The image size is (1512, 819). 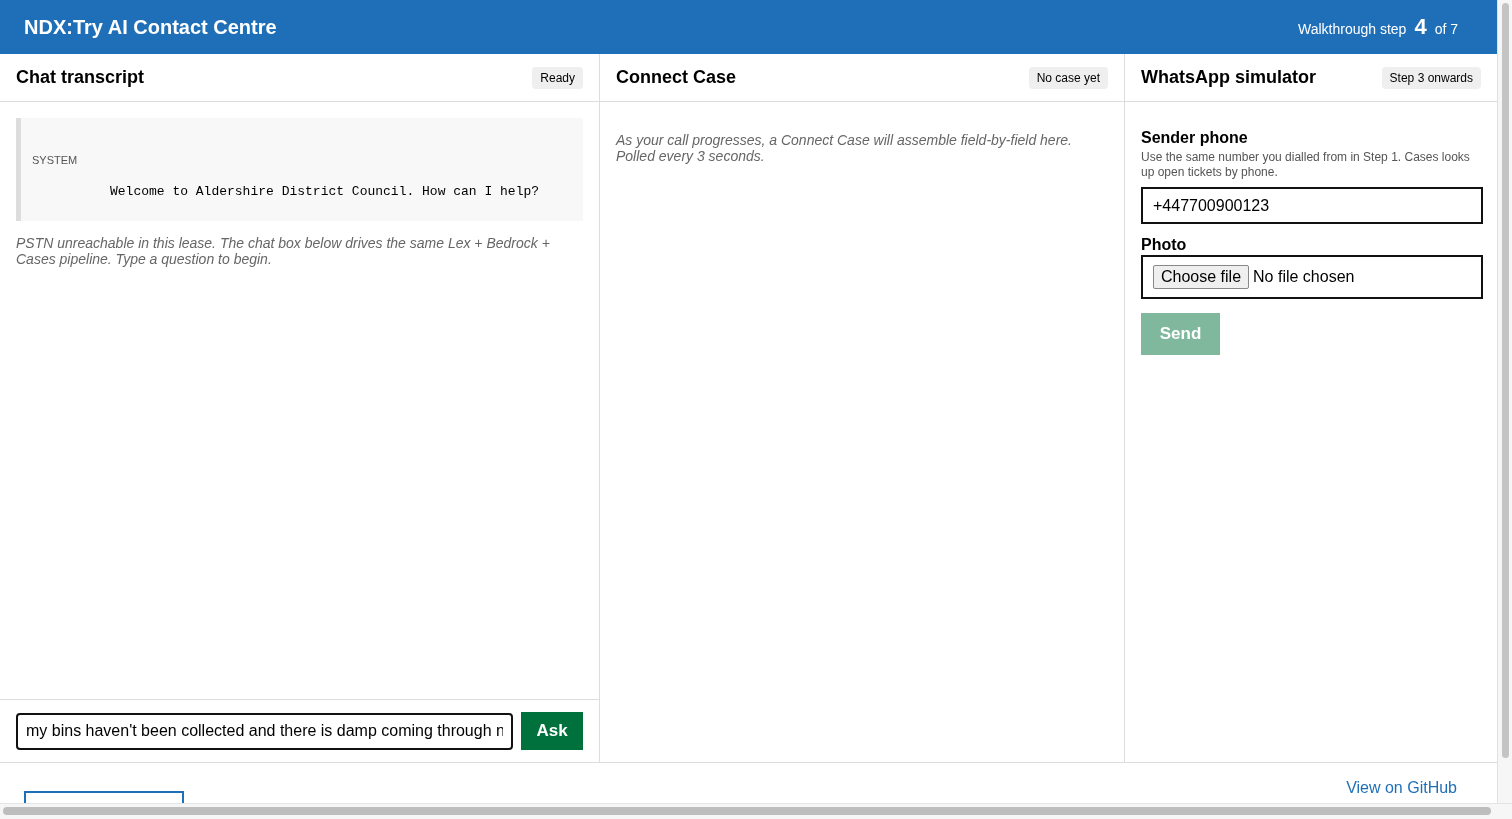 What do you see at coordinates (1352, 29) in the screenshot?
I see `step-label: Walkthrough step` at bounding box center [1352, 29].